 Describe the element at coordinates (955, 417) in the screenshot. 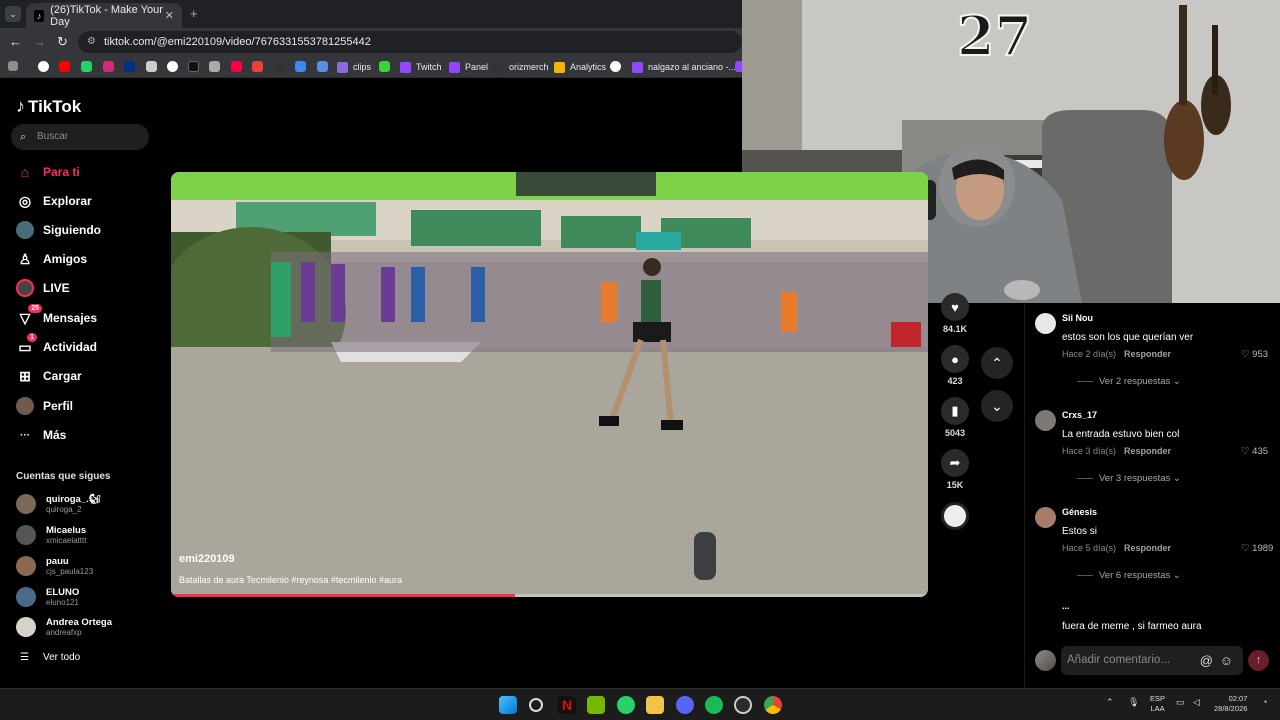

I see `bookmark-button: ▮ 5043` at that location.